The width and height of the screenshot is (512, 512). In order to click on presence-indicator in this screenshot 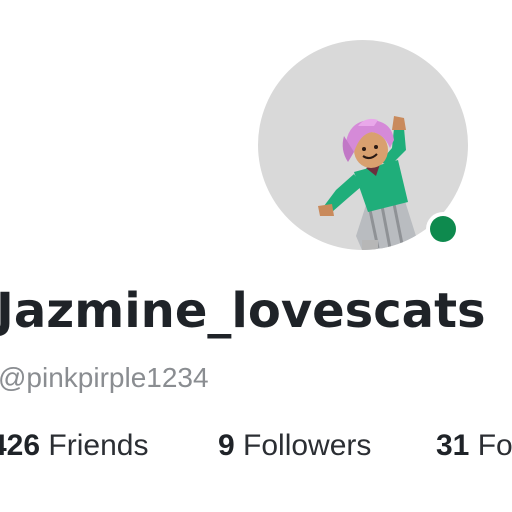, I will do `click(443, 229)`.